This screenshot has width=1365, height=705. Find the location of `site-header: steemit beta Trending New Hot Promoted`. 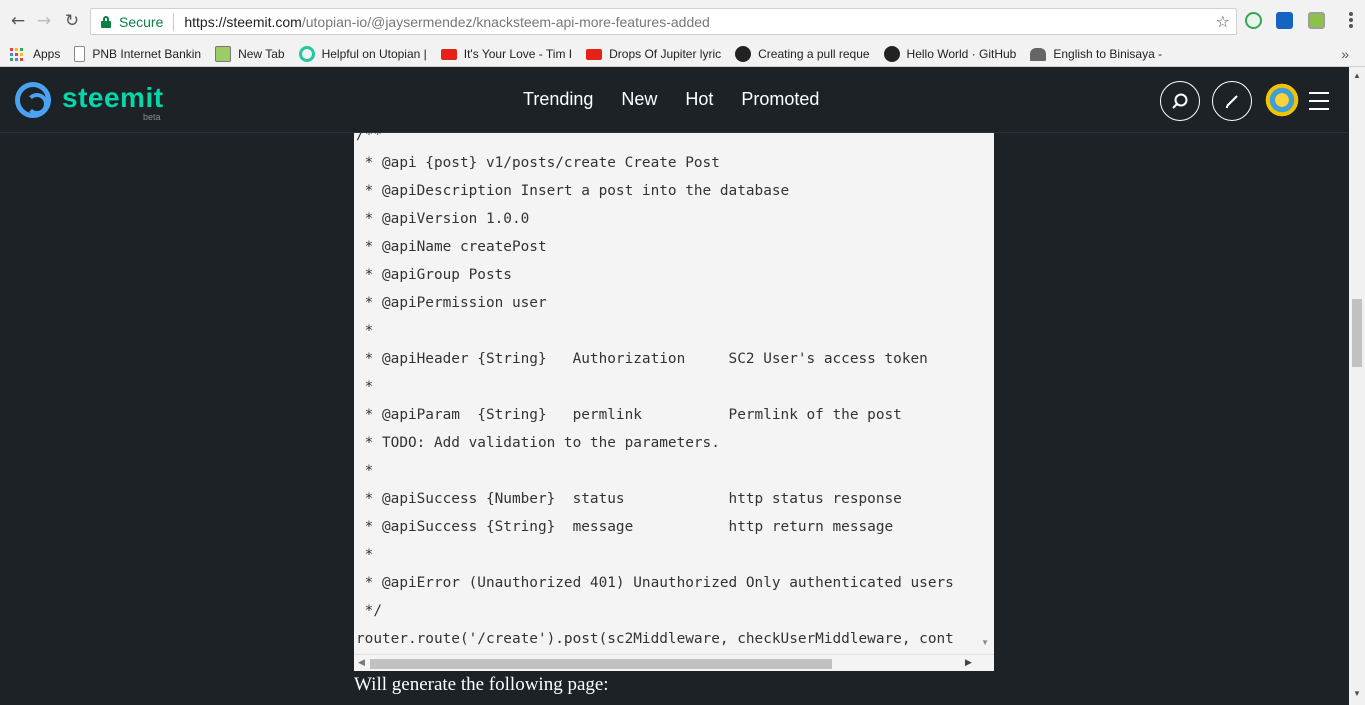

site-header: steemit beta Trending New Hot Promoted is located at coordinates (674, 100).